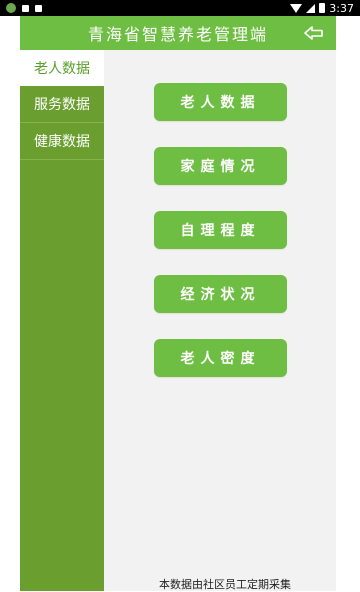 The width and height of the screenshot is (360, 592). Describe the element at coordinates (311, 8) in the screenshot. I see `signal-icon` at that location.